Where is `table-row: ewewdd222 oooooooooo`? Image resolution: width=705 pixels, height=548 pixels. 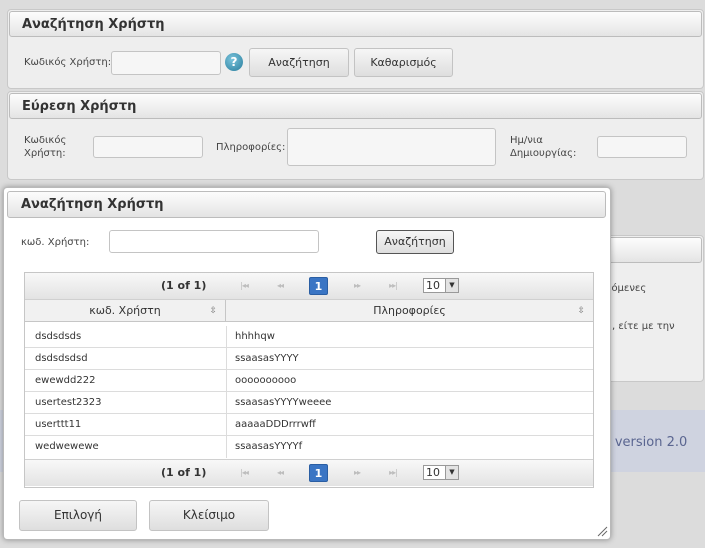
table-row: ewewdd222 oooooooooo is located at coordinates (309, 381).